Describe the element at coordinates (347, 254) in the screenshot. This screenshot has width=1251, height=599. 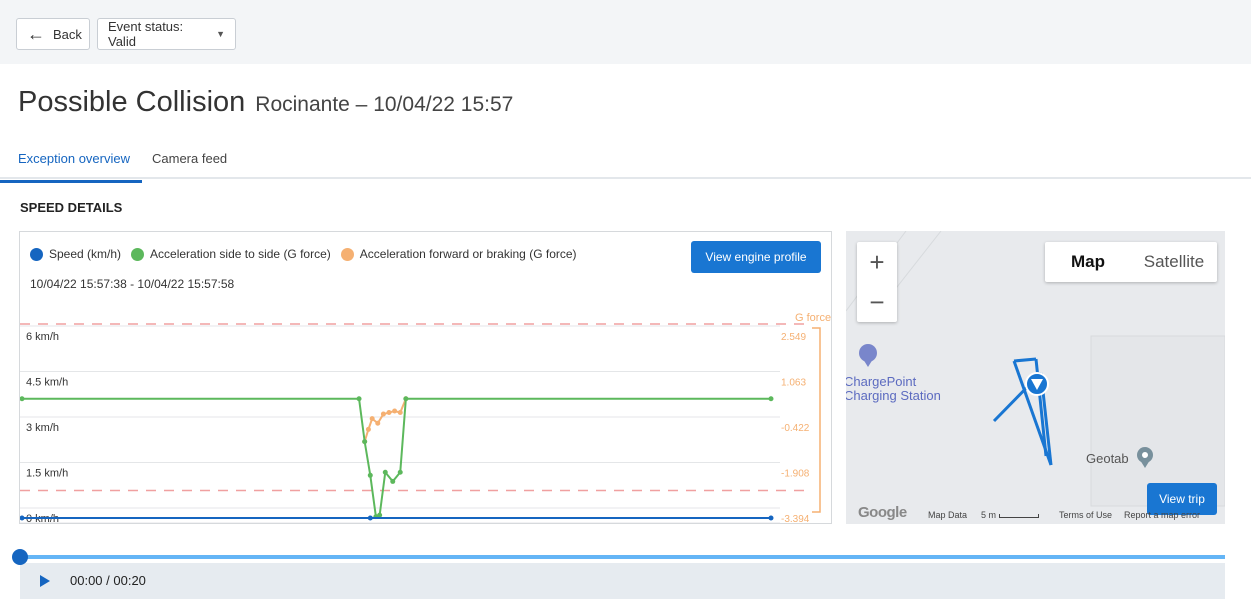
I see `legend-dot-forward` at that location.